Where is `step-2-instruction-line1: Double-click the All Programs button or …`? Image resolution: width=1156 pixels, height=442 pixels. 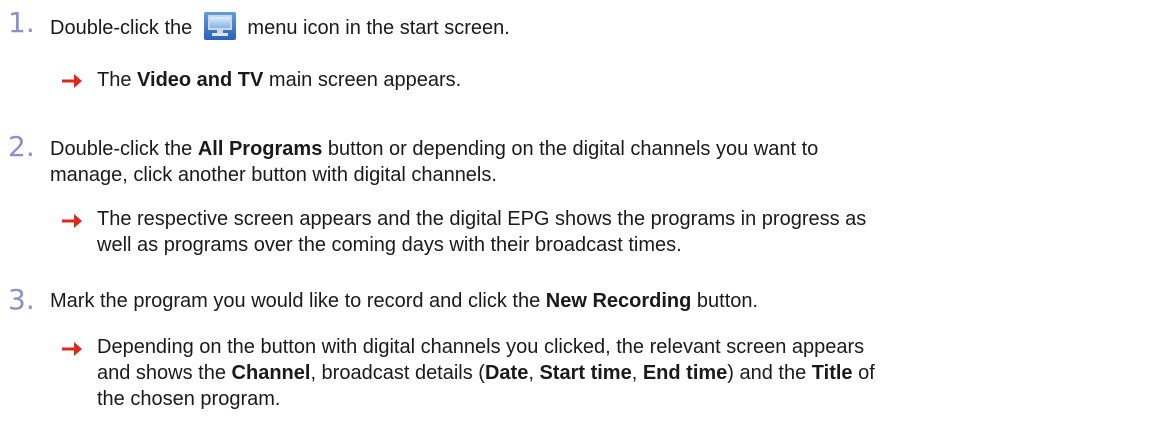
step-2-instruction-line1: Double-click the All Programs button or … is located at coordinates (434, 149).